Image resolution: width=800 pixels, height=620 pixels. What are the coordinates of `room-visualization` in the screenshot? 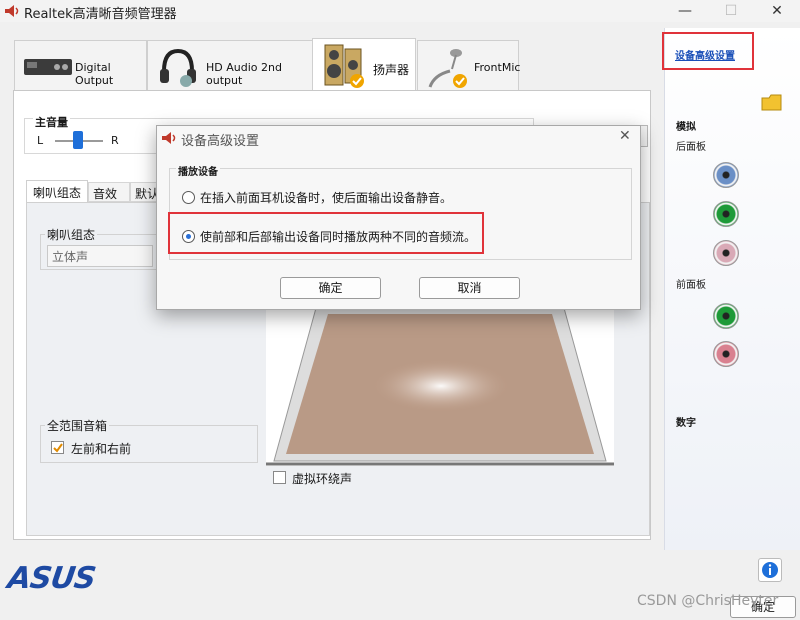 It's located at (440, 386).